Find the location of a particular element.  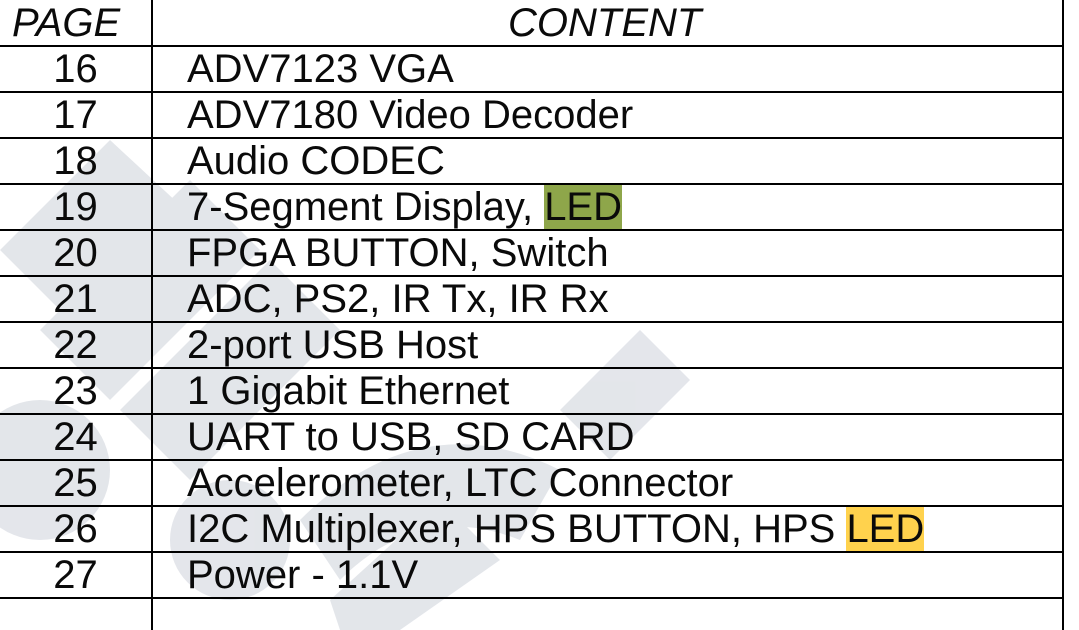

table-header: PAGE CONTENT is located at coordinates (532, 23).